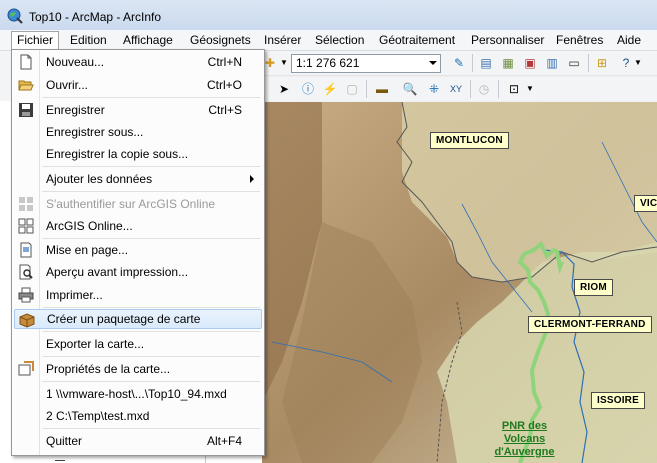 The height and width of the screenshot is (463, 657). I want to click on menu-item-label: 1 \\vmware-host\...\Top10_94.mxd, so click(136, 394).